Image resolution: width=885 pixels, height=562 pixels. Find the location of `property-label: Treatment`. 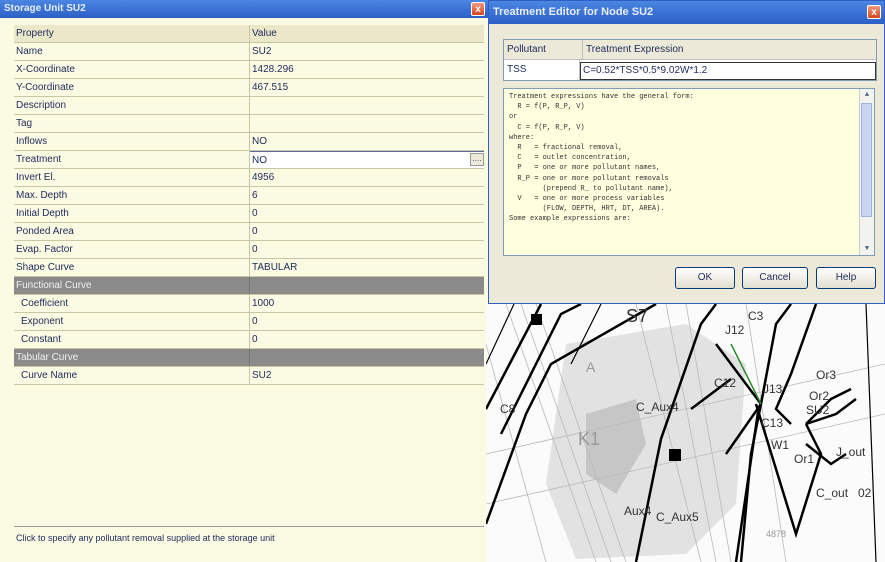

property-label: Treatment is located at coordinates (132, 159).